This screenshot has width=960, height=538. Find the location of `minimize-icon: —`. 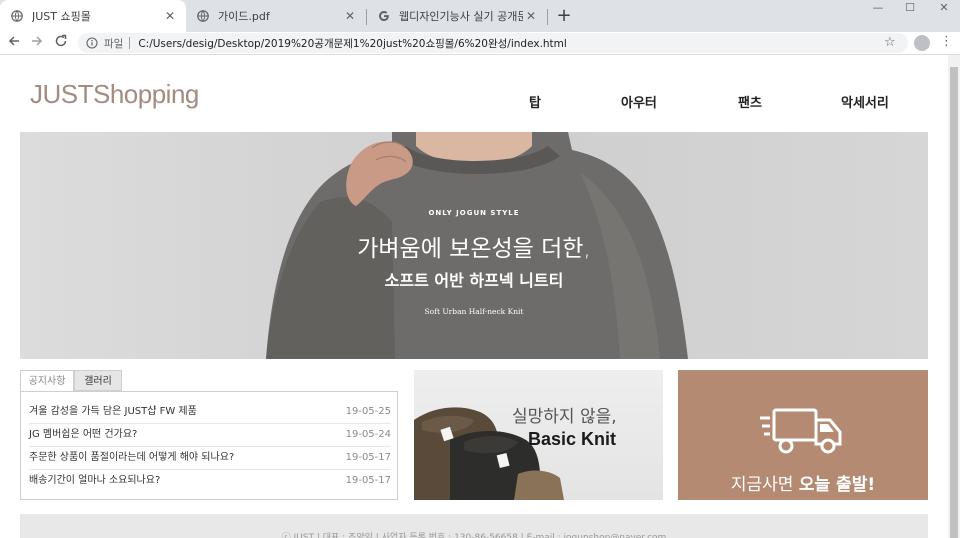

minimize-icon: — is located at coordinates (878, 8).